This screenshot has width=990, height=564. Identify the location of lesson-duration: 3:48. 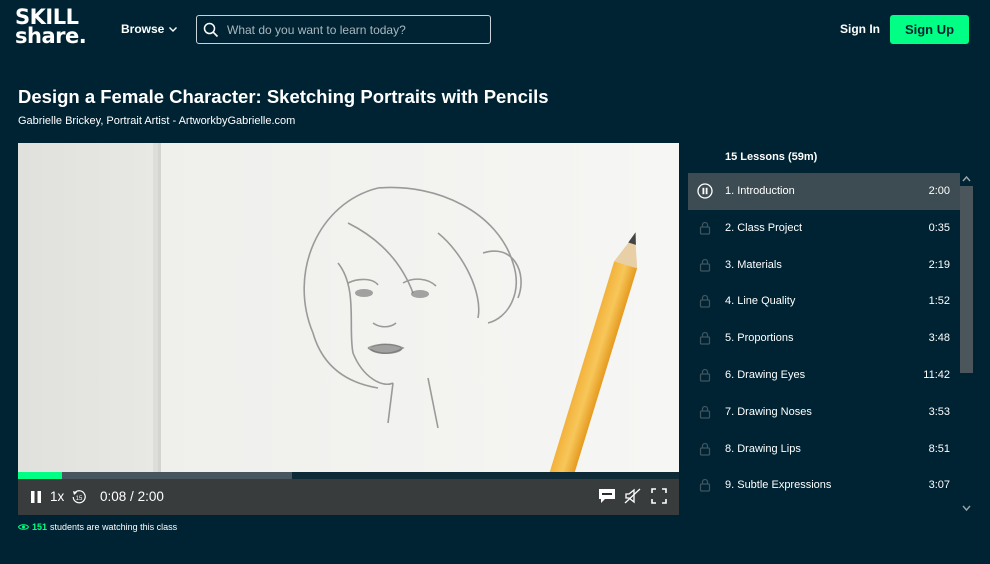
(939, 338).